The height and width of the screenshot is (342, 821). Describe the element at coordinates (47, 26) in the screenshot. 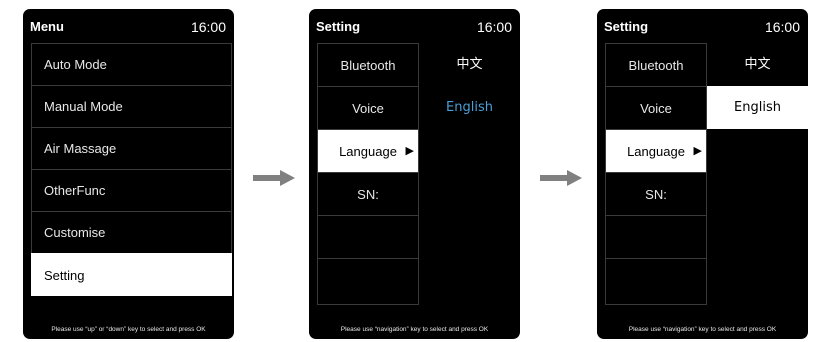

I see `screen-title: Menu` at that location.